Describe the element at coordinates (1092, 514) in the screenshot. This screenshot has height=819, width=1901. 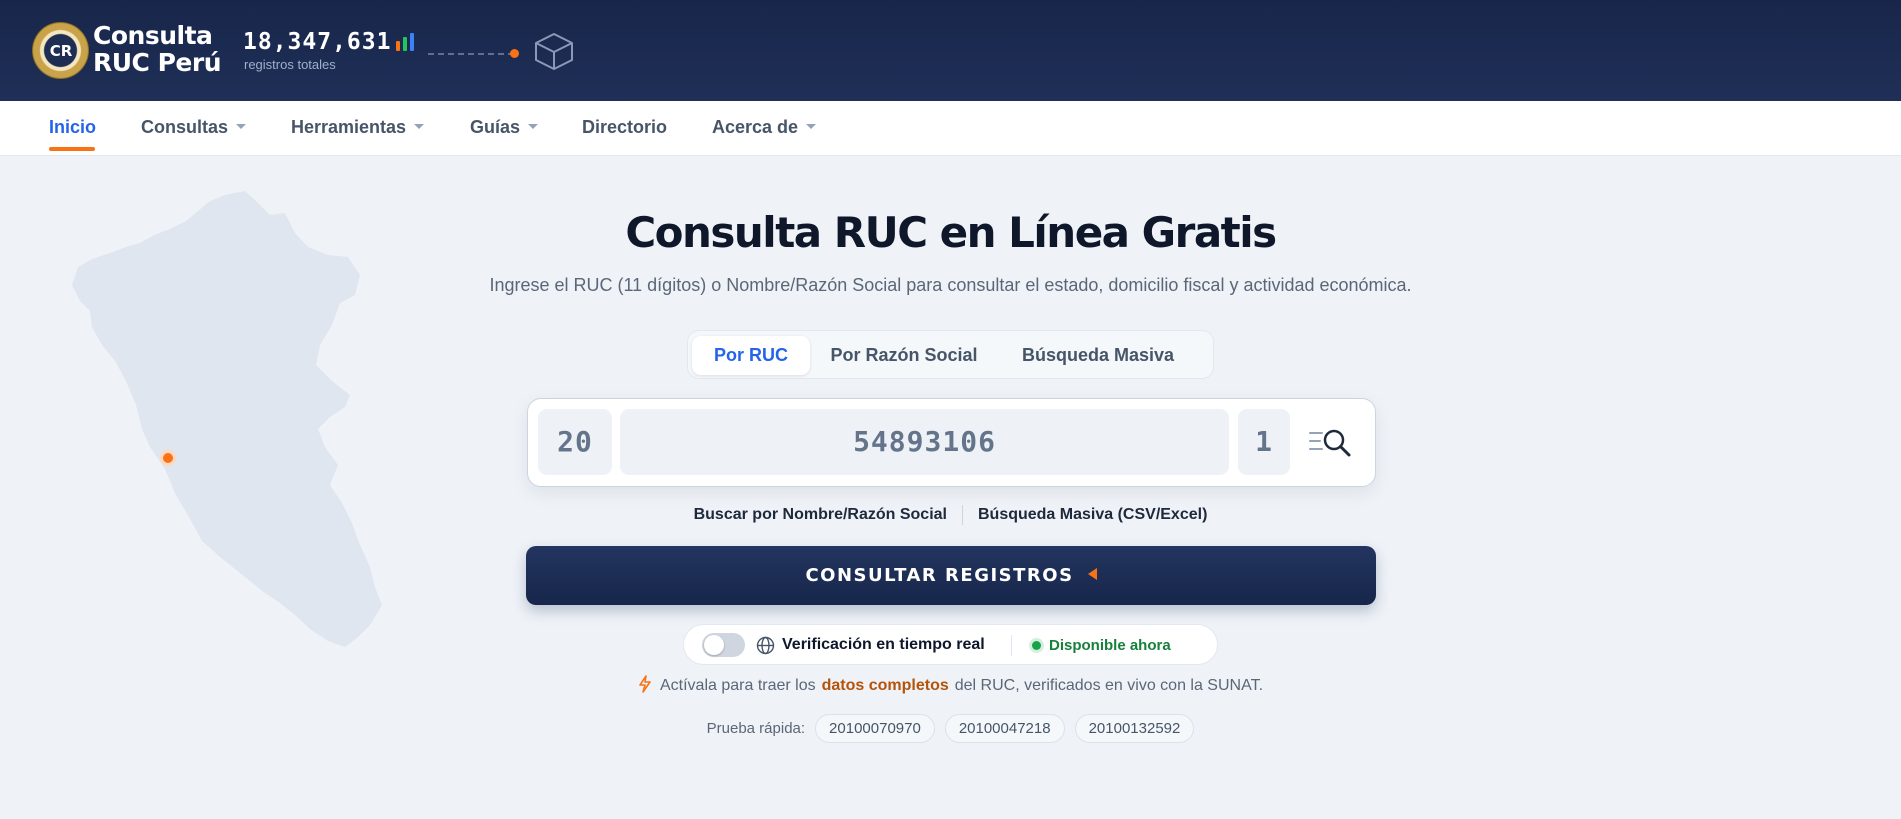
I see `link-busqueda-masiva: Búsqueda Masiva (CSV/Excel)` at that location.